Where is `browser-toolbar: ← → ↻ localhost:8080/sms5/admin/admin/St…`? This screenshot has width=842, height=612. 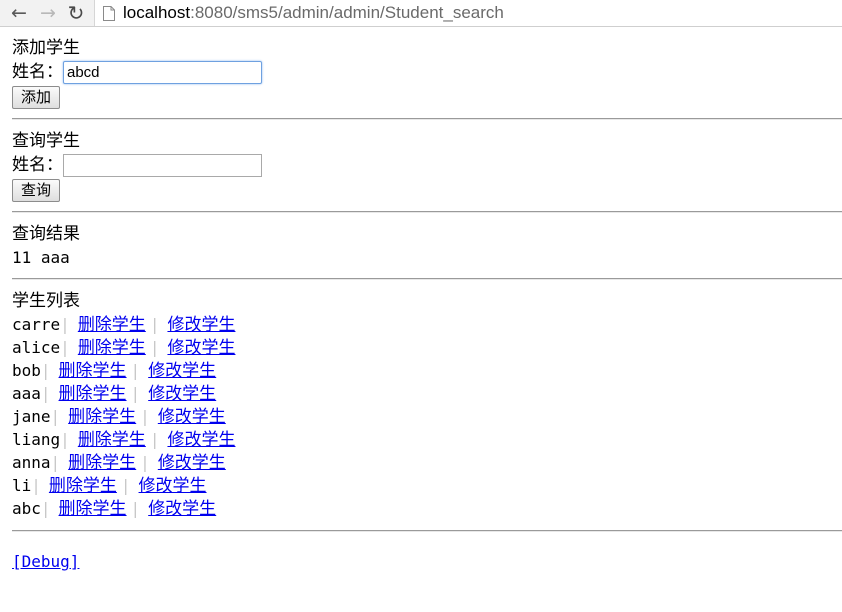 browser-toolbar: ← → ↻ localhost:8080/sms5/admin/admin/St… is located at coordinates (421, 13).